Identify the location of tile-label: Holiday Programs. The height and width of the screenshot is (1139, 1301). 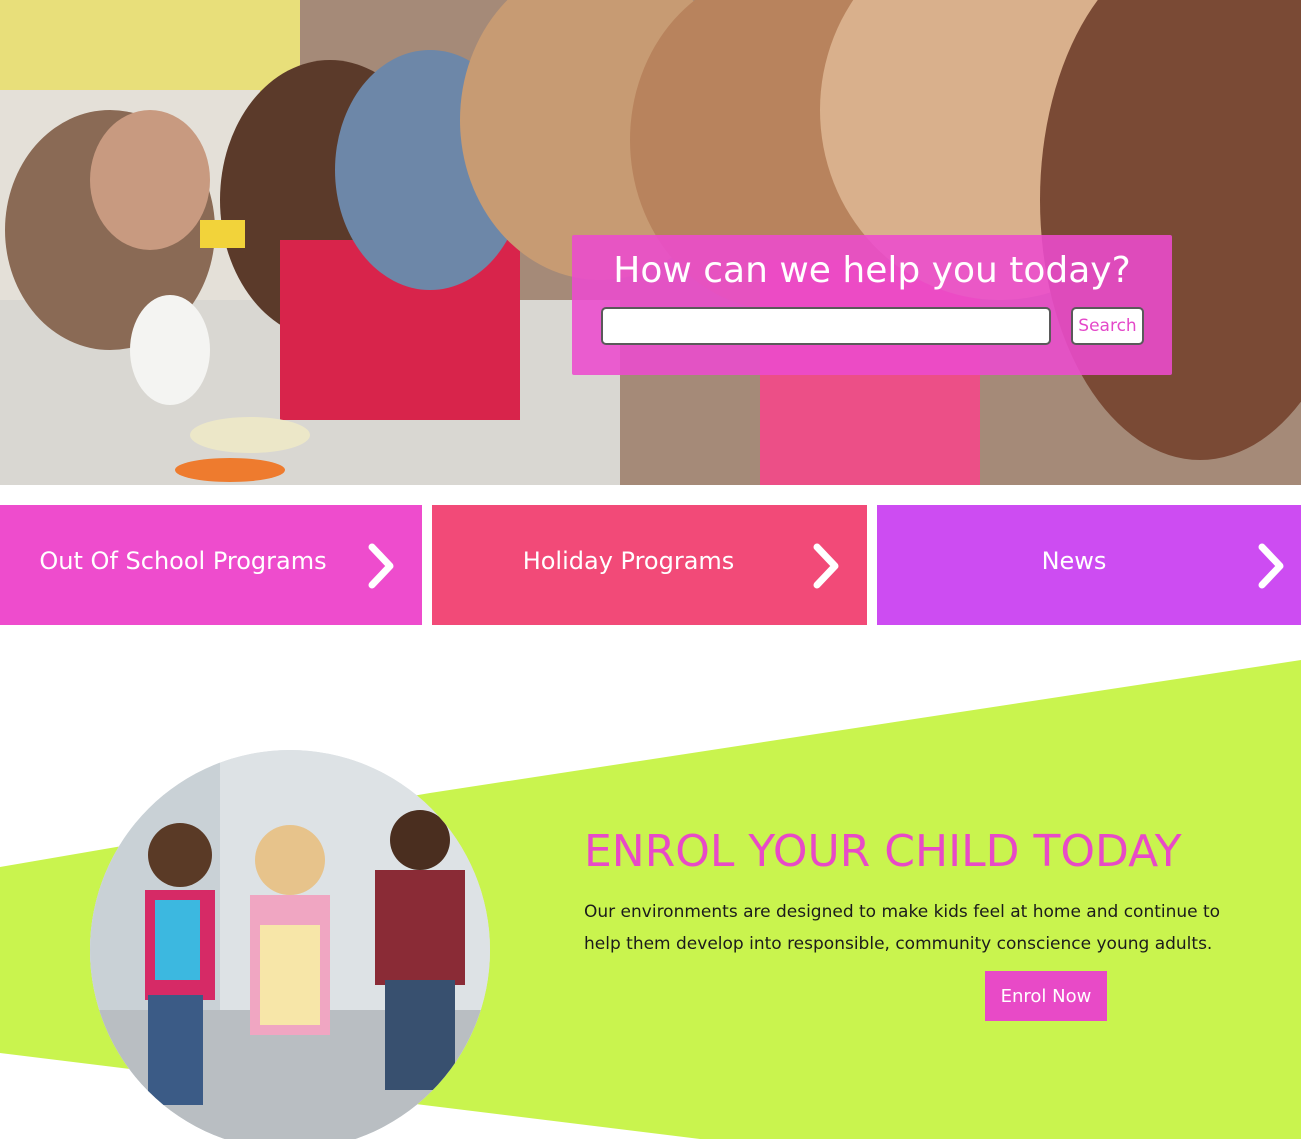
(628, 561).